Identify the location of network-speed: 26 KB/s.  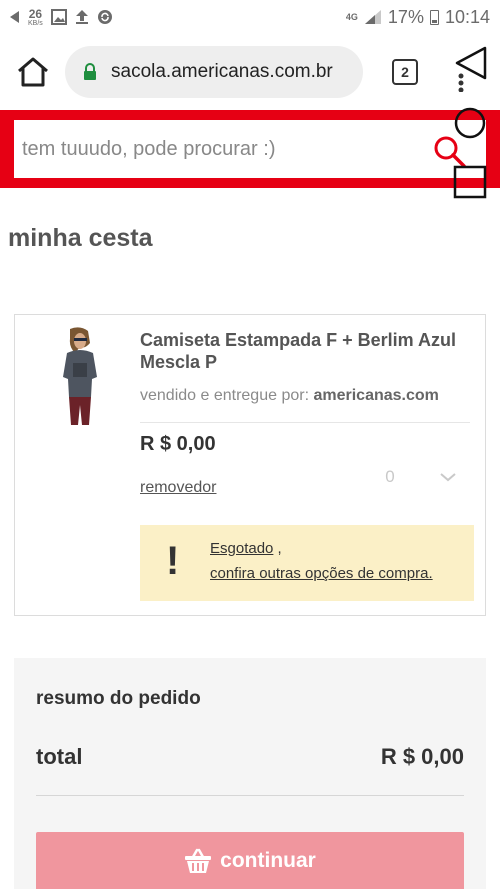
(35, 17).